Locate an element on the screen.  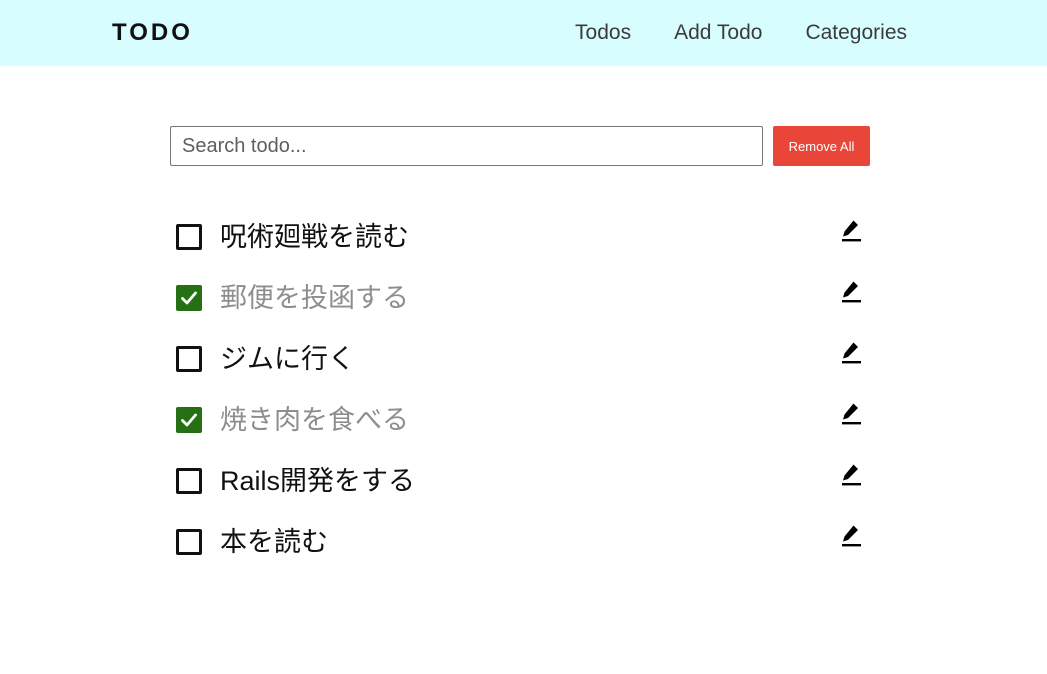
nav-links: Todos Add Todo Categories is located at coordinates (741, 33).